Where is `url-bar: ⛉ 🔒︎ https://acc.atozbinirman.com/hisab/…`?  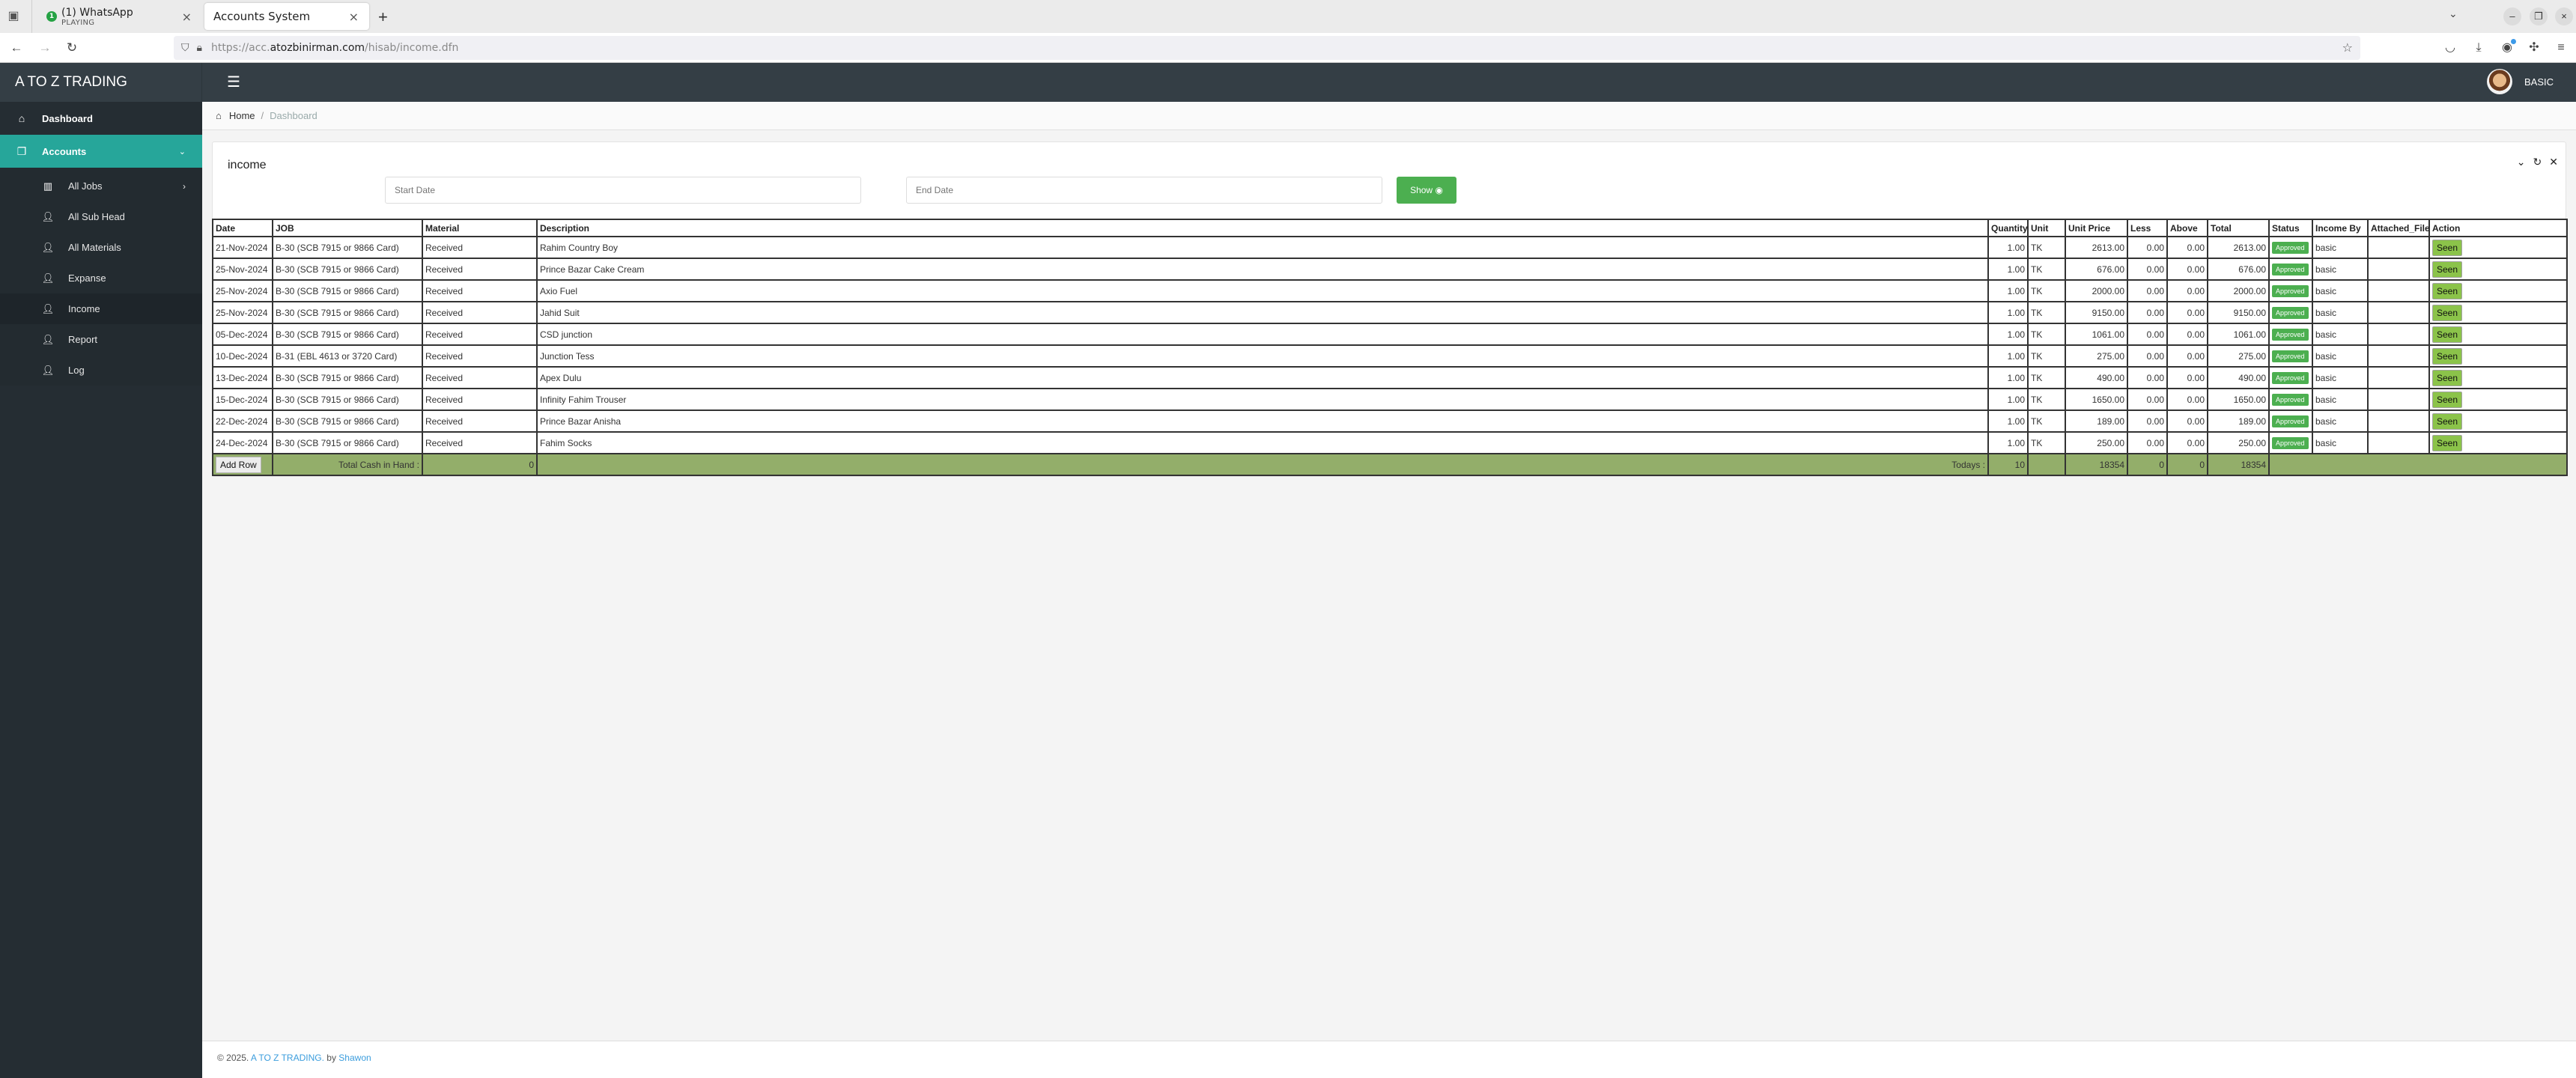
url-bar: ⛉ 🔒︎ https://acc.atozbinirman.com/hisab/… is located at coordinates (1267, 48).